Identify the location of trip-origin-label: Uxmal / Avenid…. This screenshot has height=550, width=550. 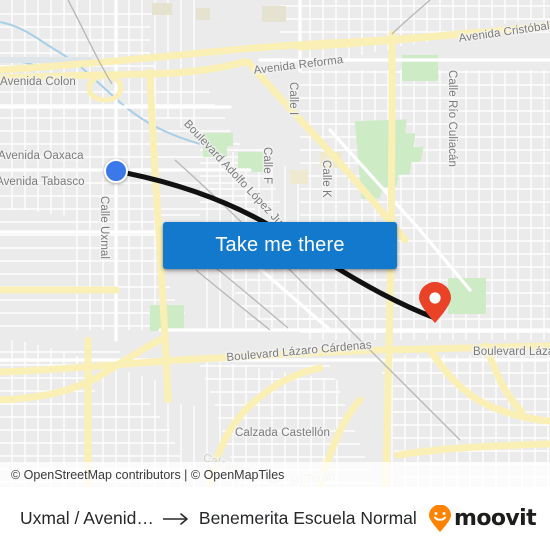
(87, 518).